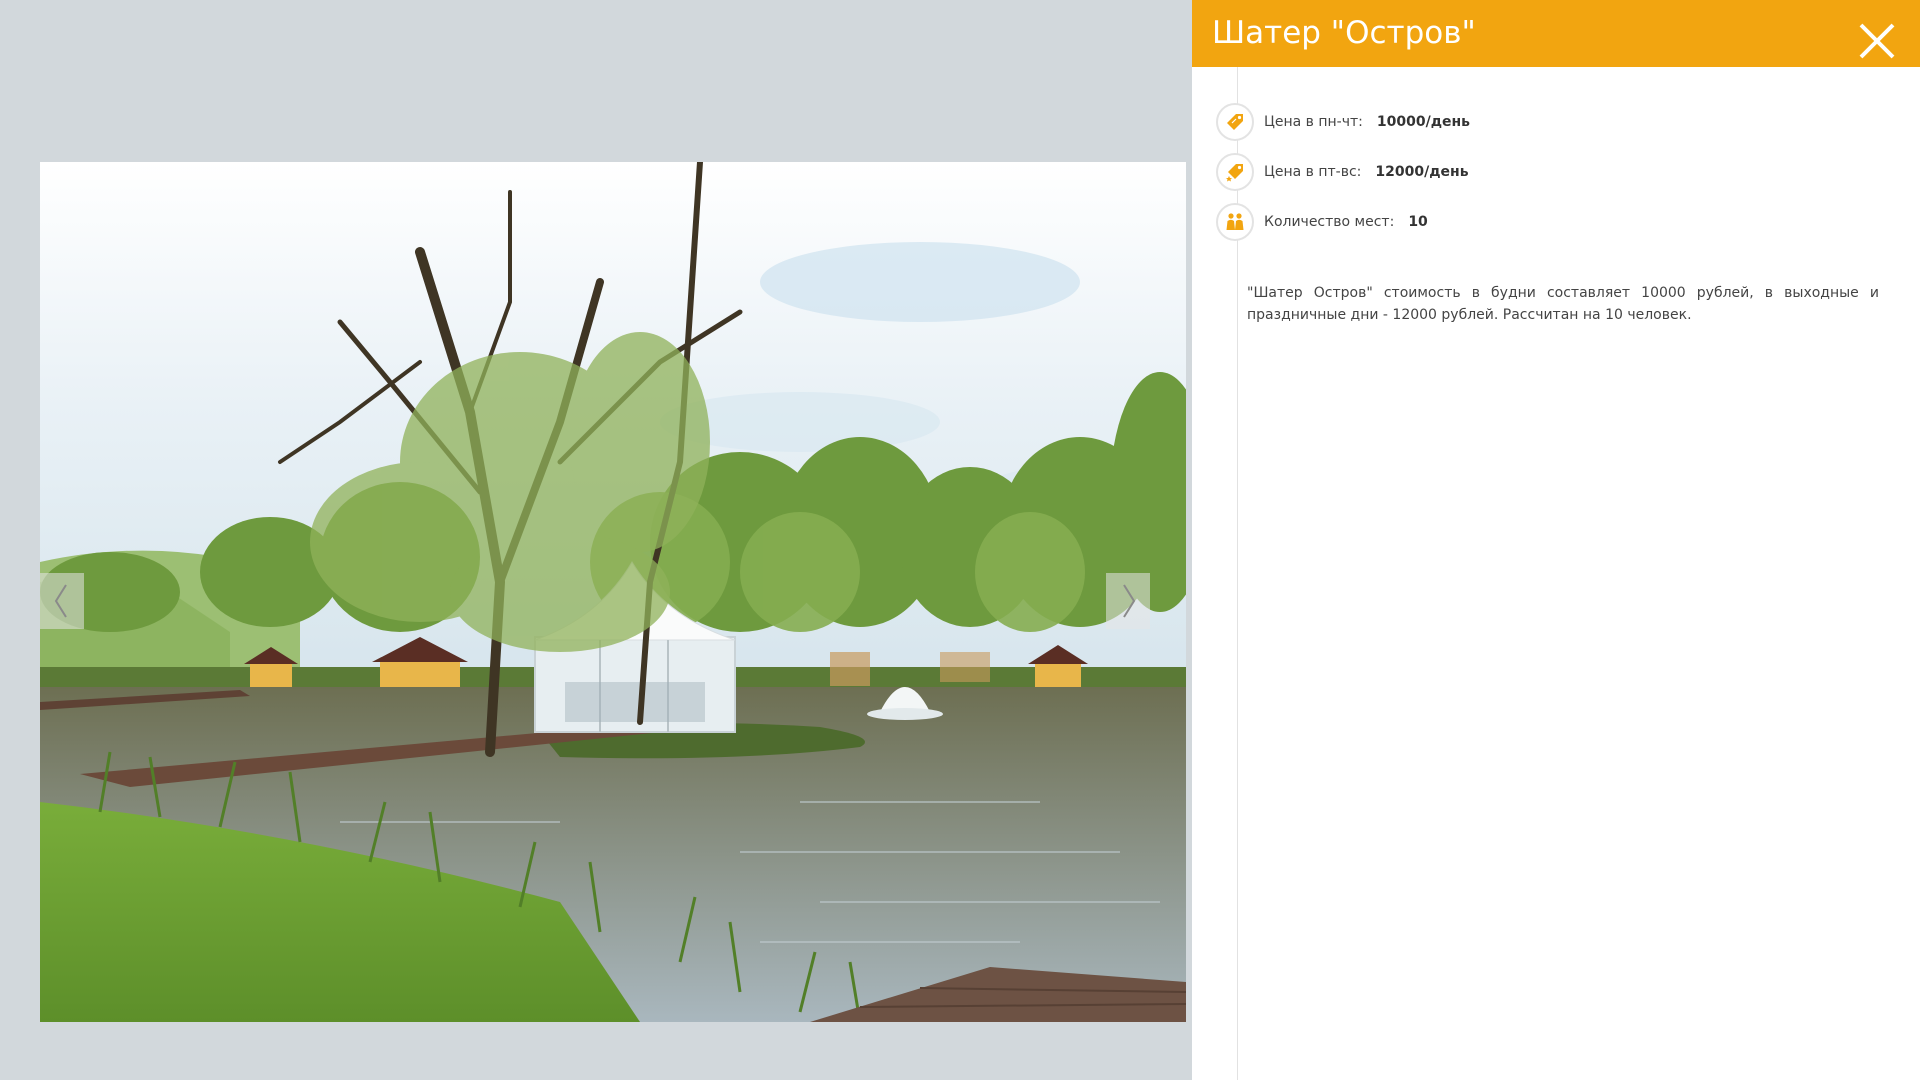 This screenshot has width=1920, height=1080. I want to click on page-title: Шатер "Остров", so click(1344, 33).